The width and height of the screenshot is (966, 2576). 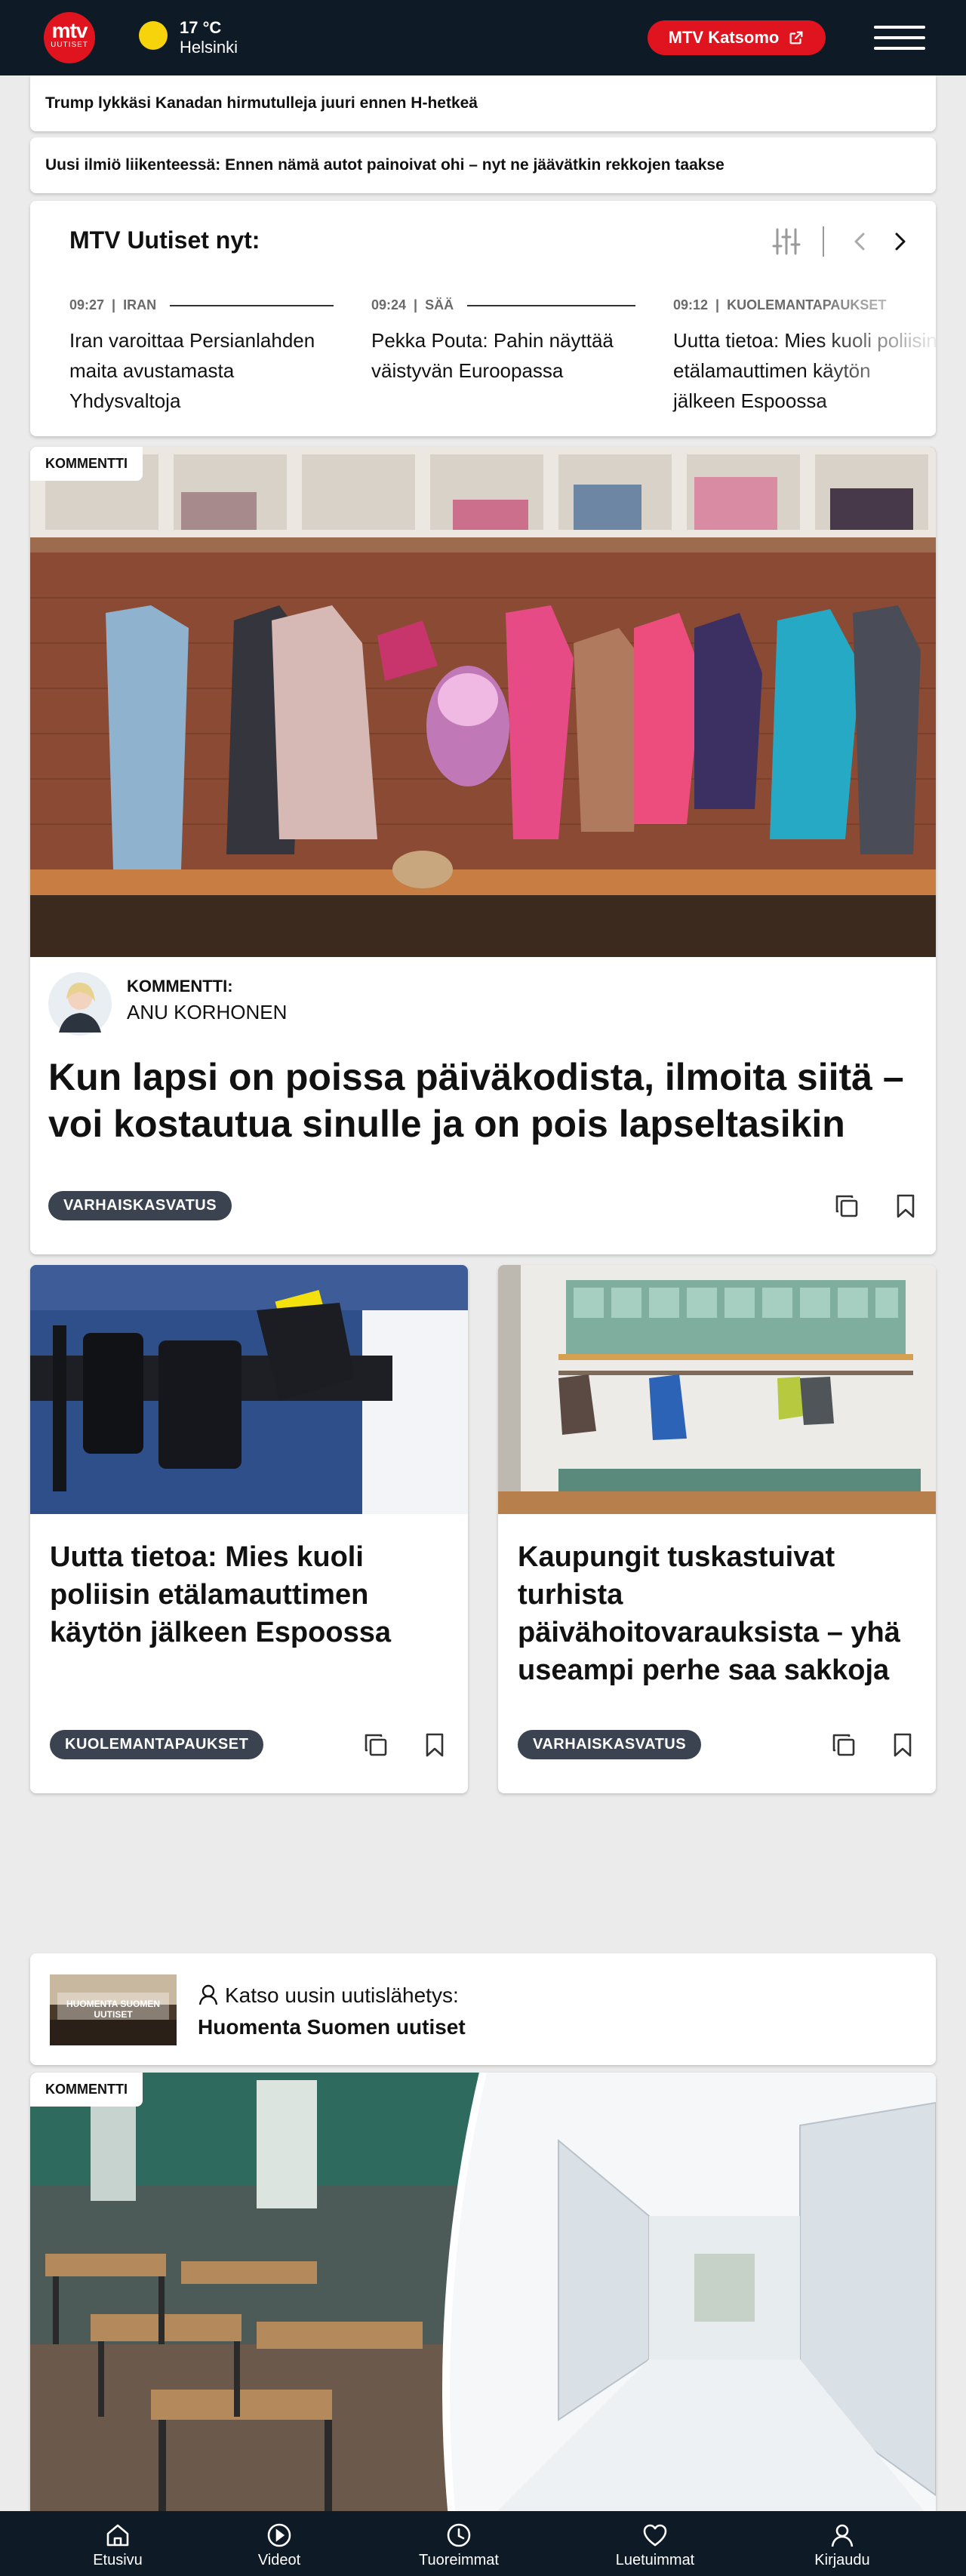 I want to click on sun-icon, so click(x=153, y=35).